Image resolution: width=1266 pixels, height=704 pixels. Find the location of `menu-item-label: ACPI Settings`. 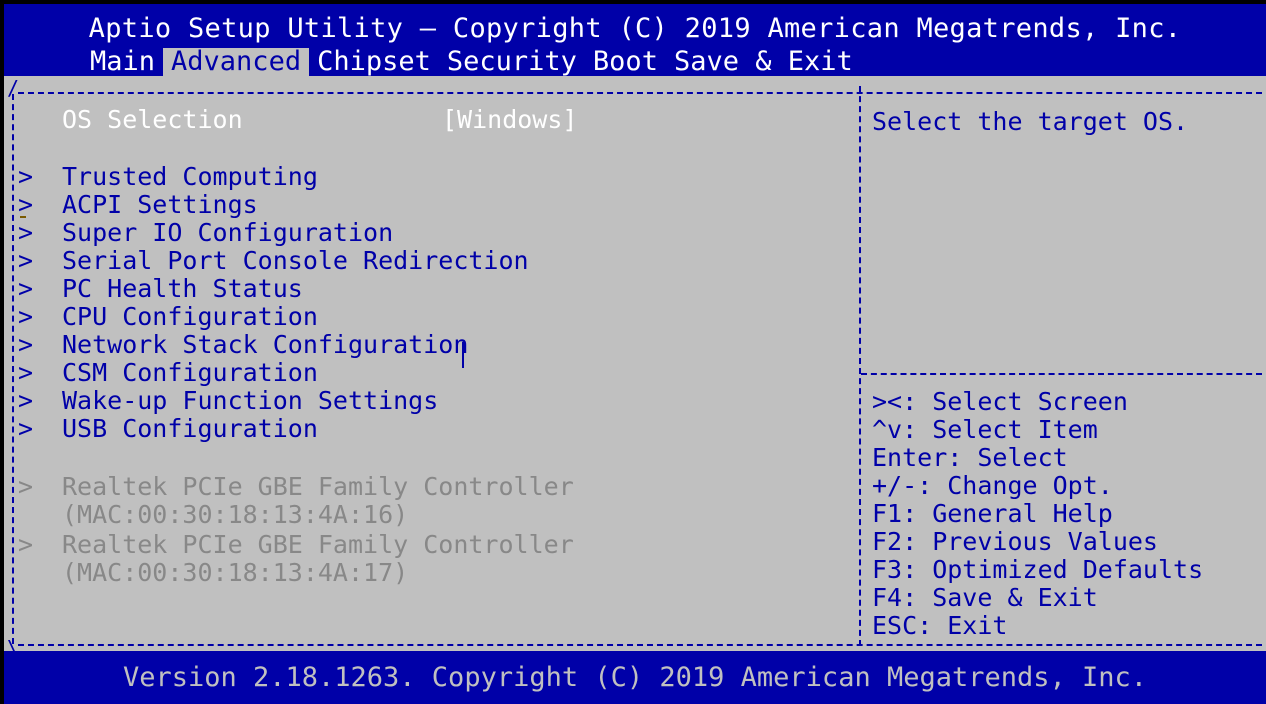

menu-item-label: ACPI Settings is located at coordinates (160, 204).